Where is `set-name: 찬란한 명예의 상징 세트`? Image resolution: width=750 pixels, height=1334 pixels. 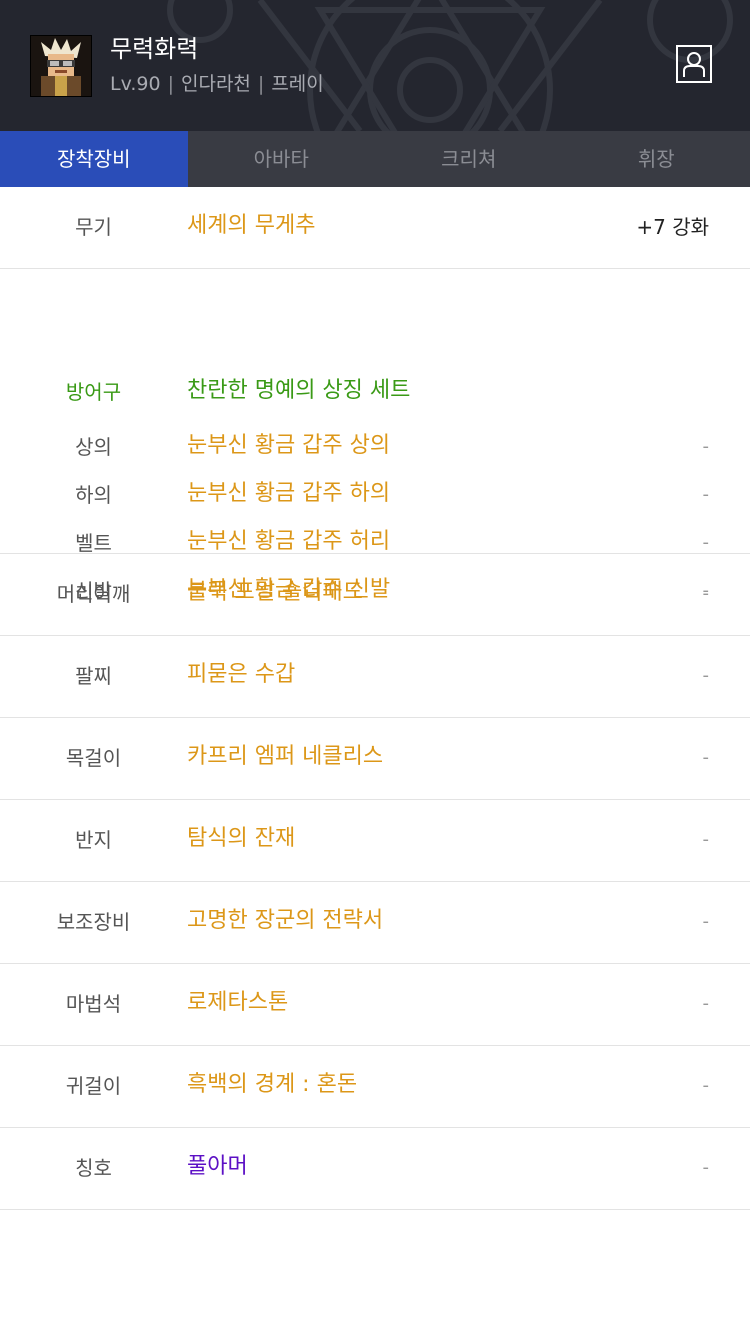
set-name: 찬란한 명예의 상징 세트 is located at coordinates (299, 390).